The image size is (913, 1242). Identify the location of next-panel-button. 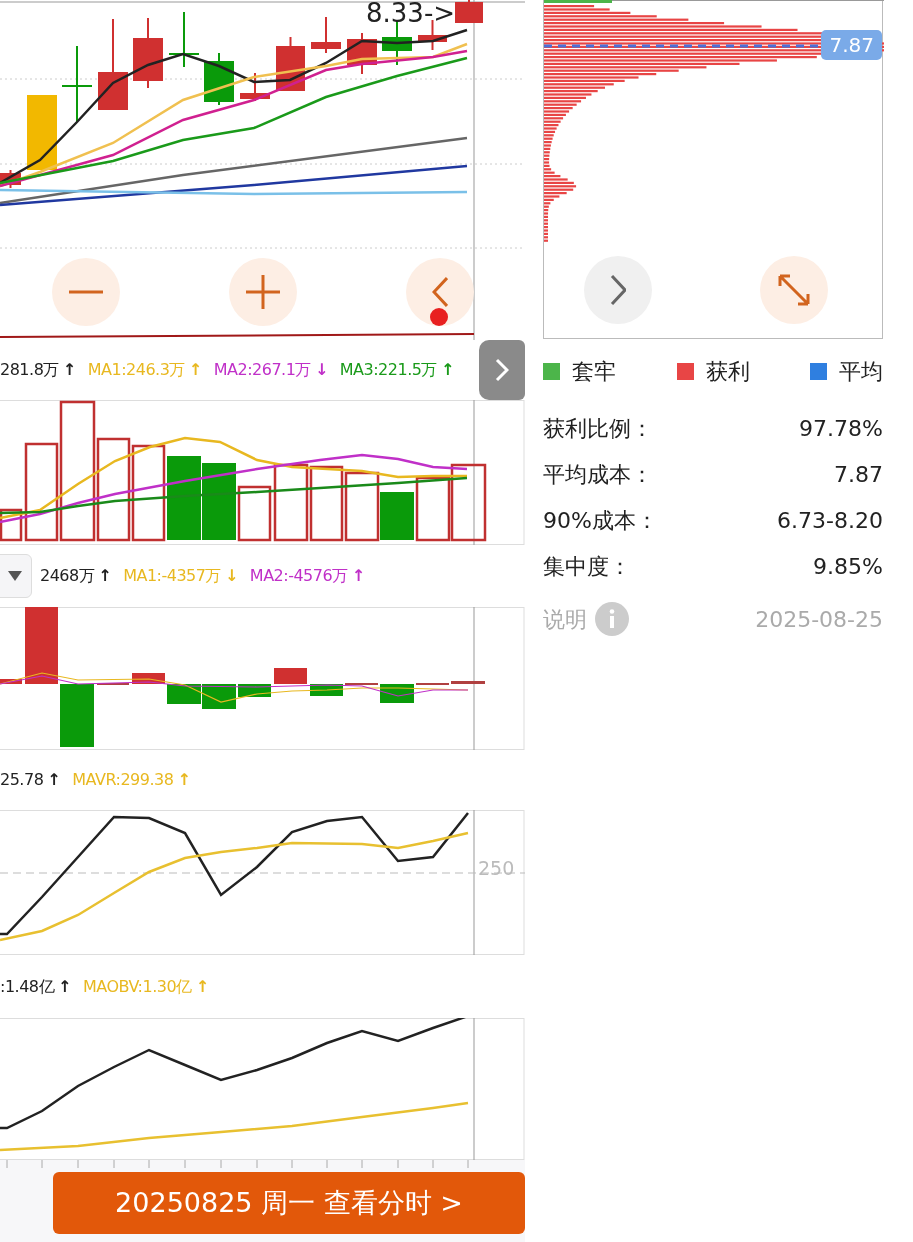
(502, 370).